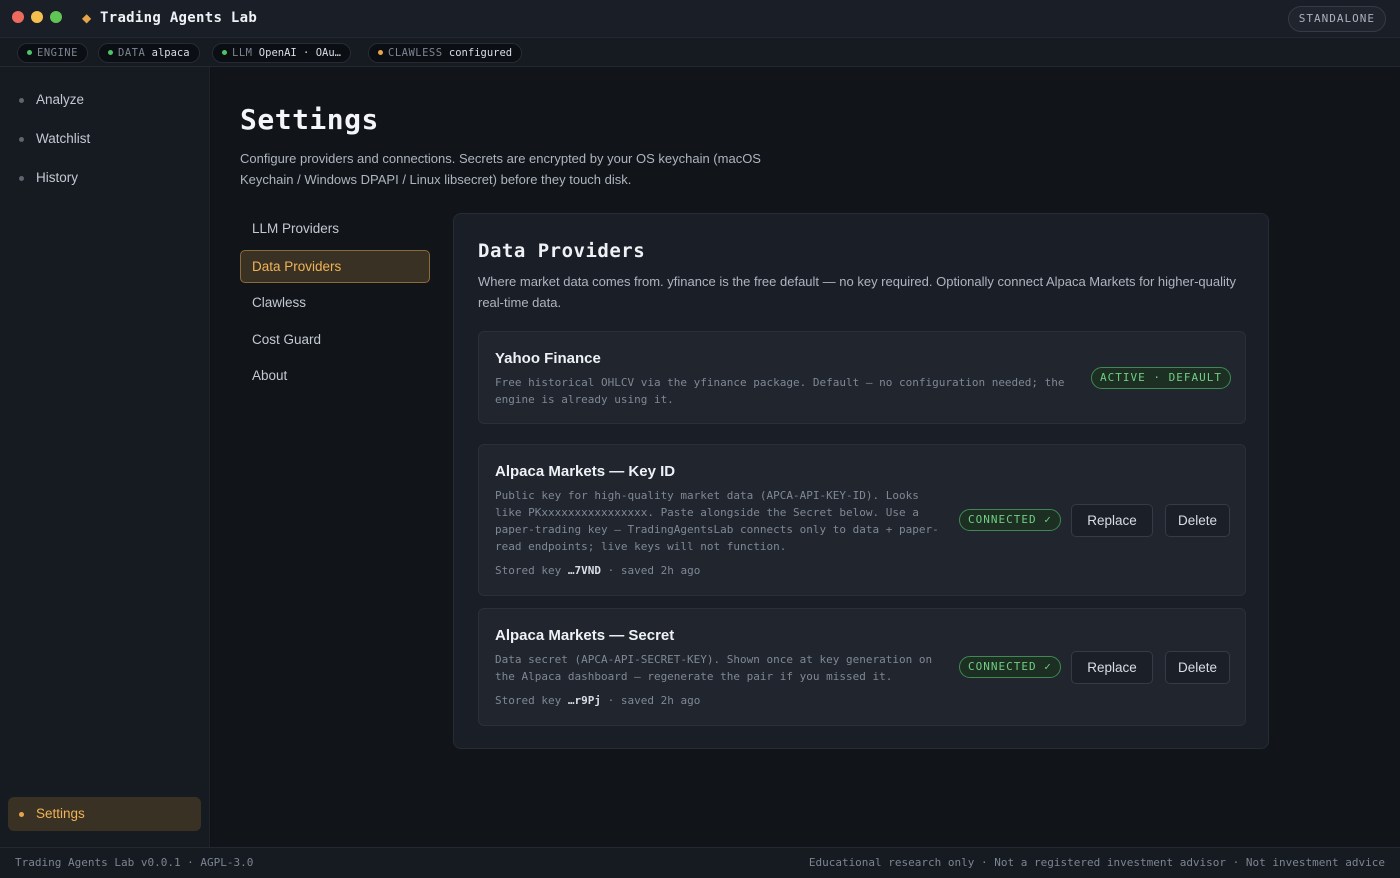 The height and width of the screenshot is (878, 1400). What do you see at coordinates (170, 53) in the screenshot?
I see `status-value: alpaca` at bounding box center [170, 53].